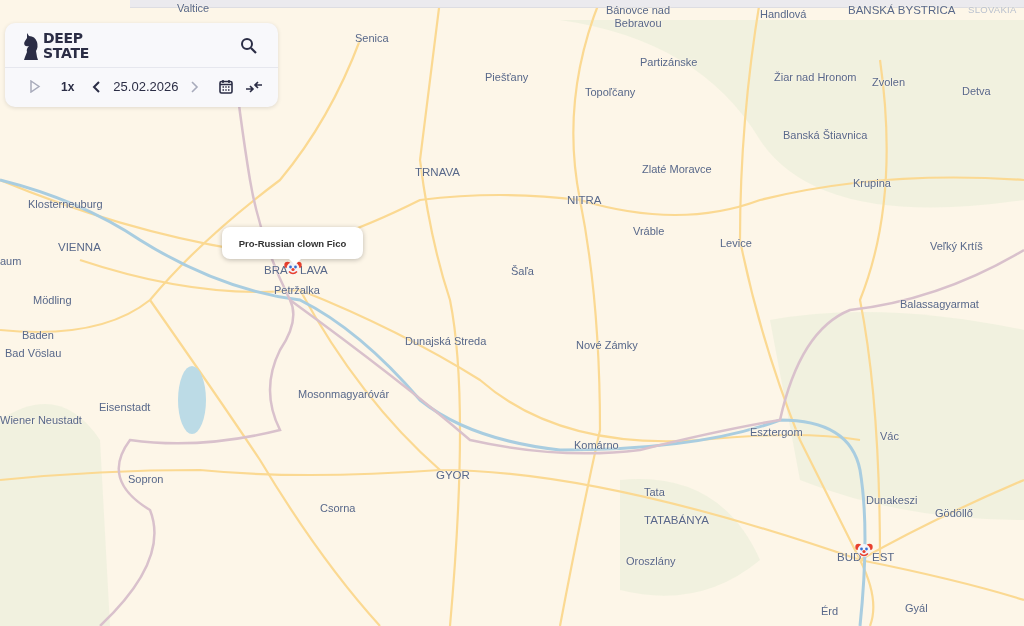  I want to click on place-label: Oroszlány, so click(651, 561).